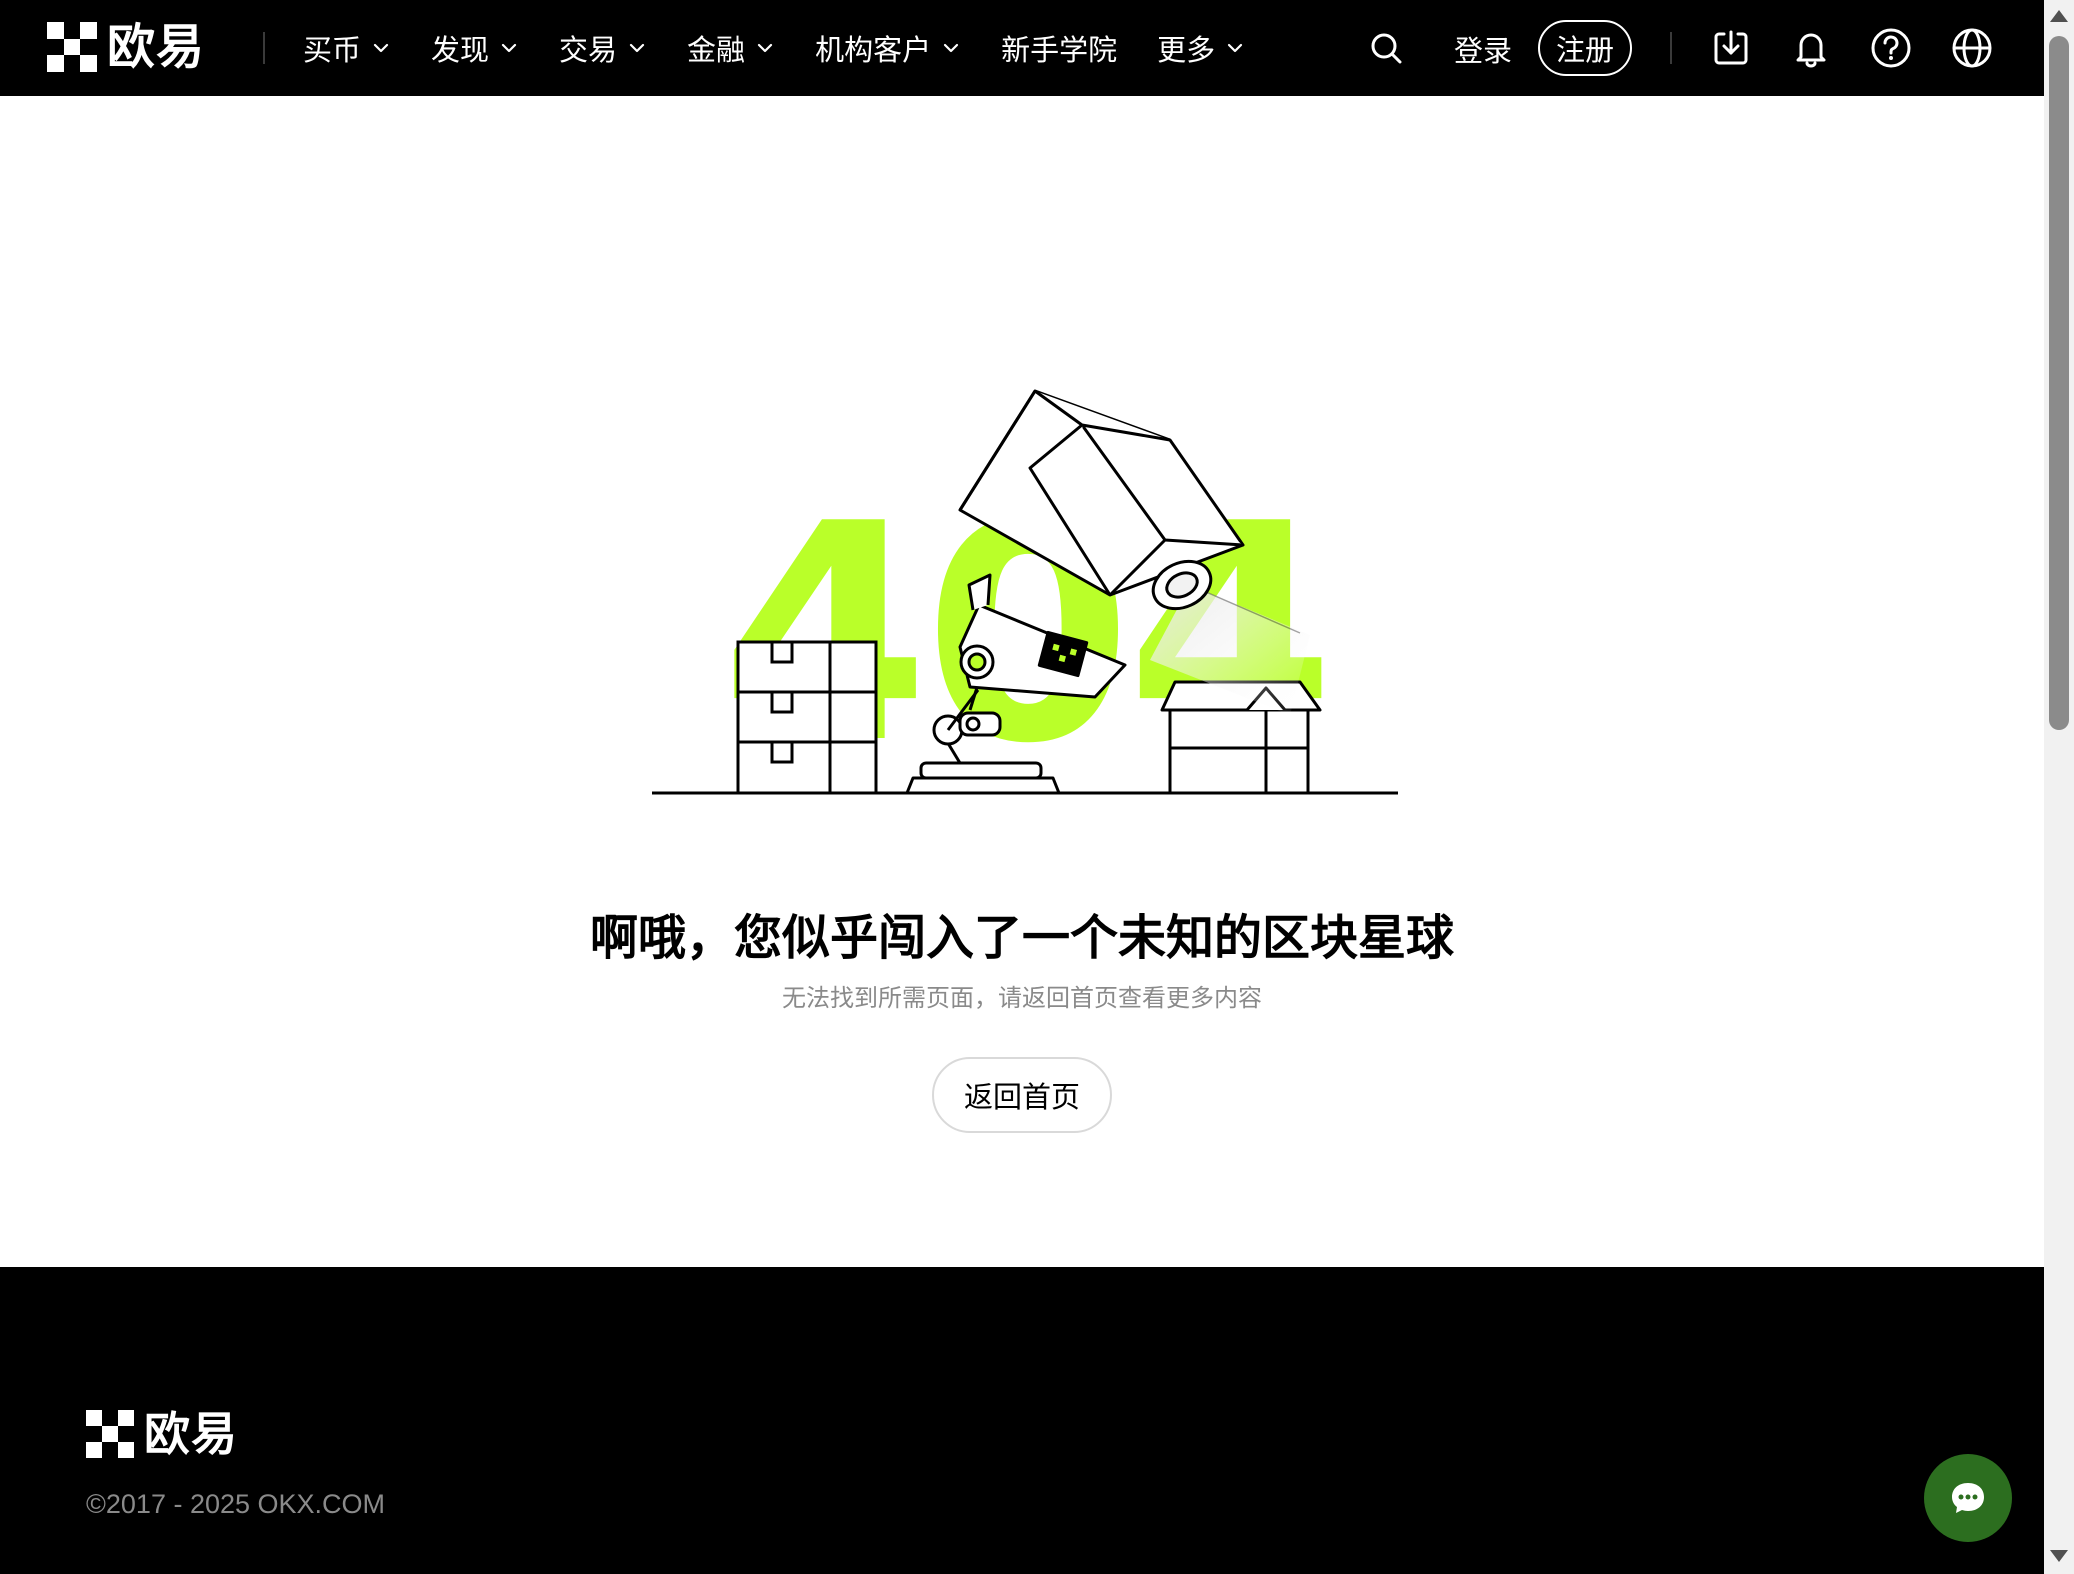 Image resolution: width=2074 pixels, height=1574 pixels. I want to click on nav-item-label: 新手学院, so click(1059, 51).